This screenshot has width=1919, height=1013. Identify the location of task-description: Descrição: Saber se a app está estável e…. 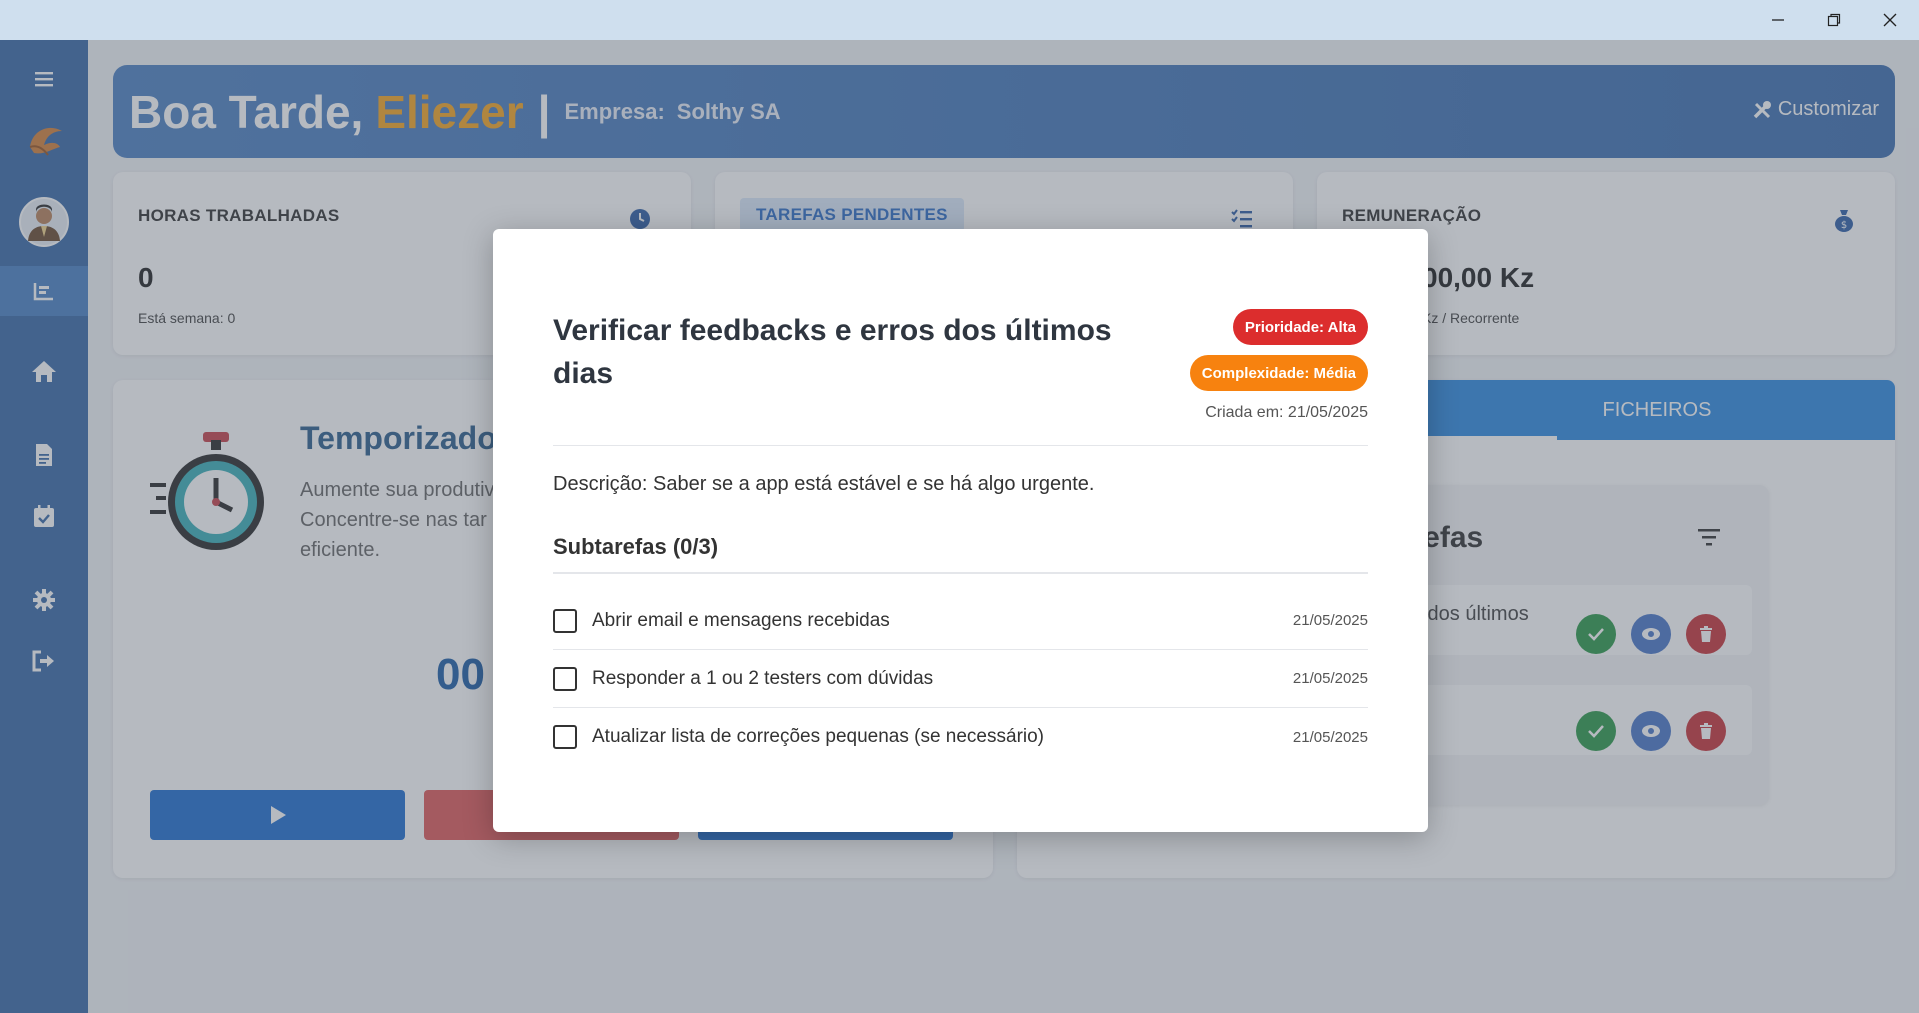
(824, 484).